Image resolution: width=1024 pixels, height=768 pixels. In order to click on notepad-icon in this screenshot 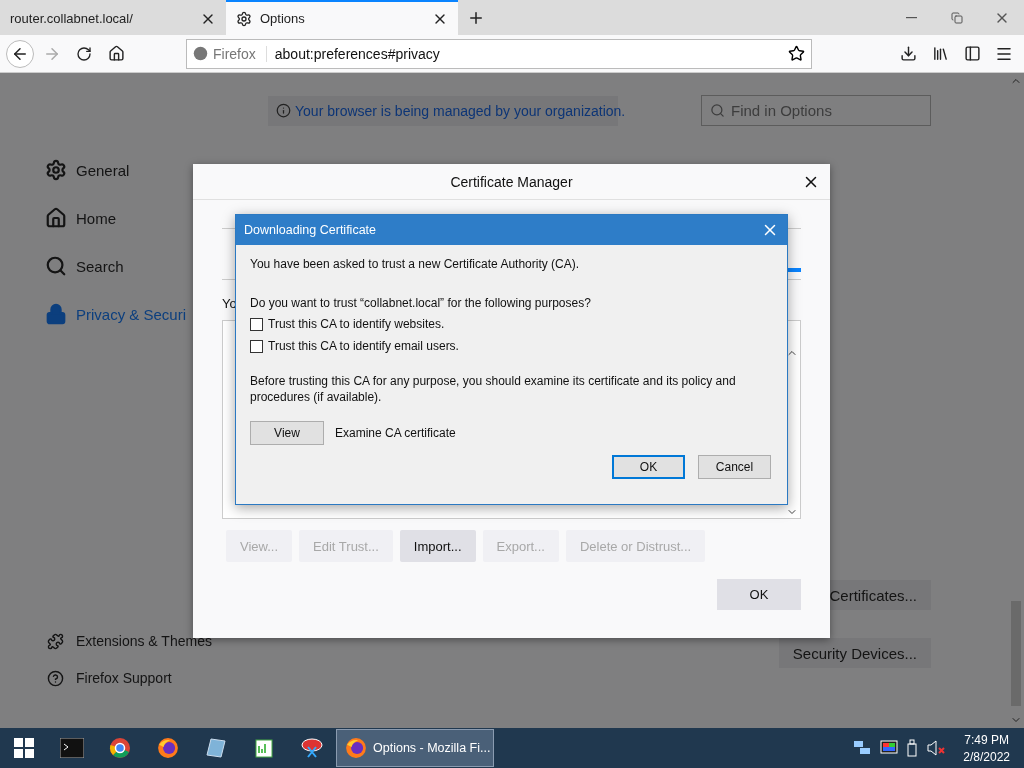, I will do `click(216, 748)`.